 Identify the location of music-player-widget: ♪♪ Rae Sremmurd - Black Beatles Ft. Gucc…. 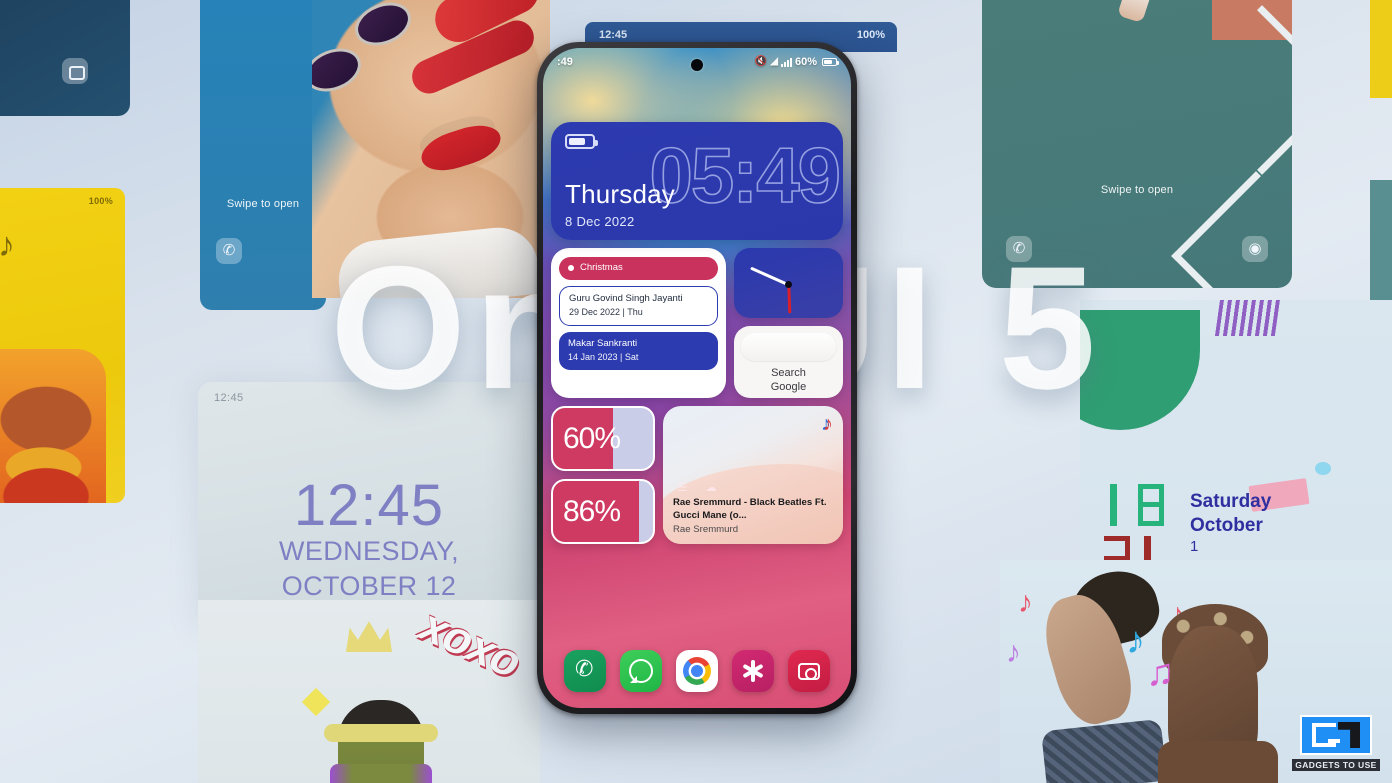
(753, 475).